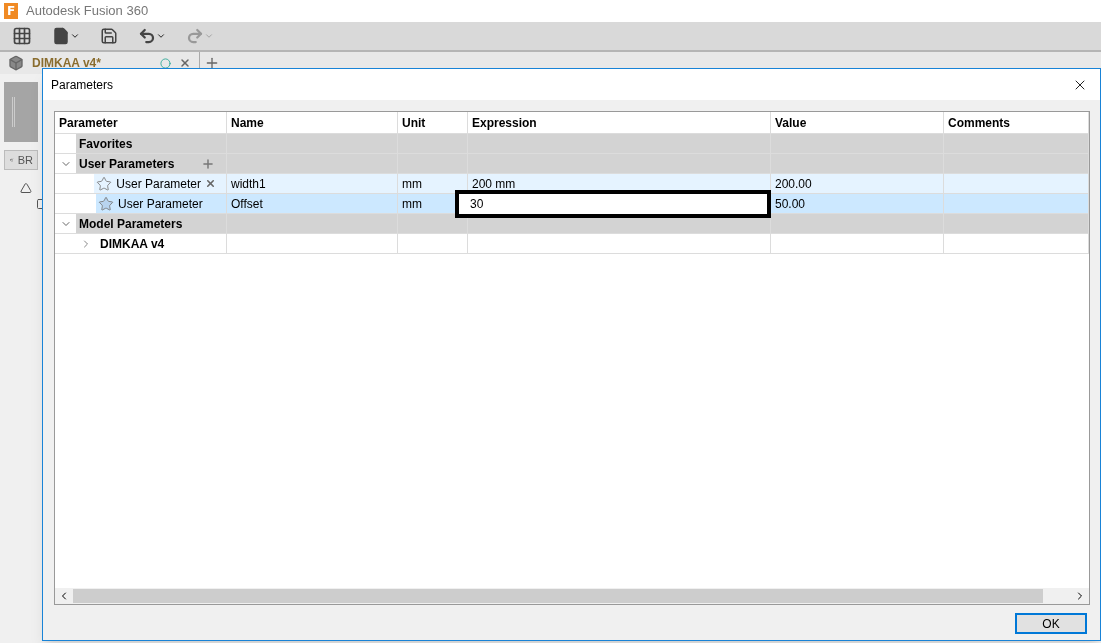 The image size is (1101, 643). I want to click on new-tab-icon, so click(212, 63).